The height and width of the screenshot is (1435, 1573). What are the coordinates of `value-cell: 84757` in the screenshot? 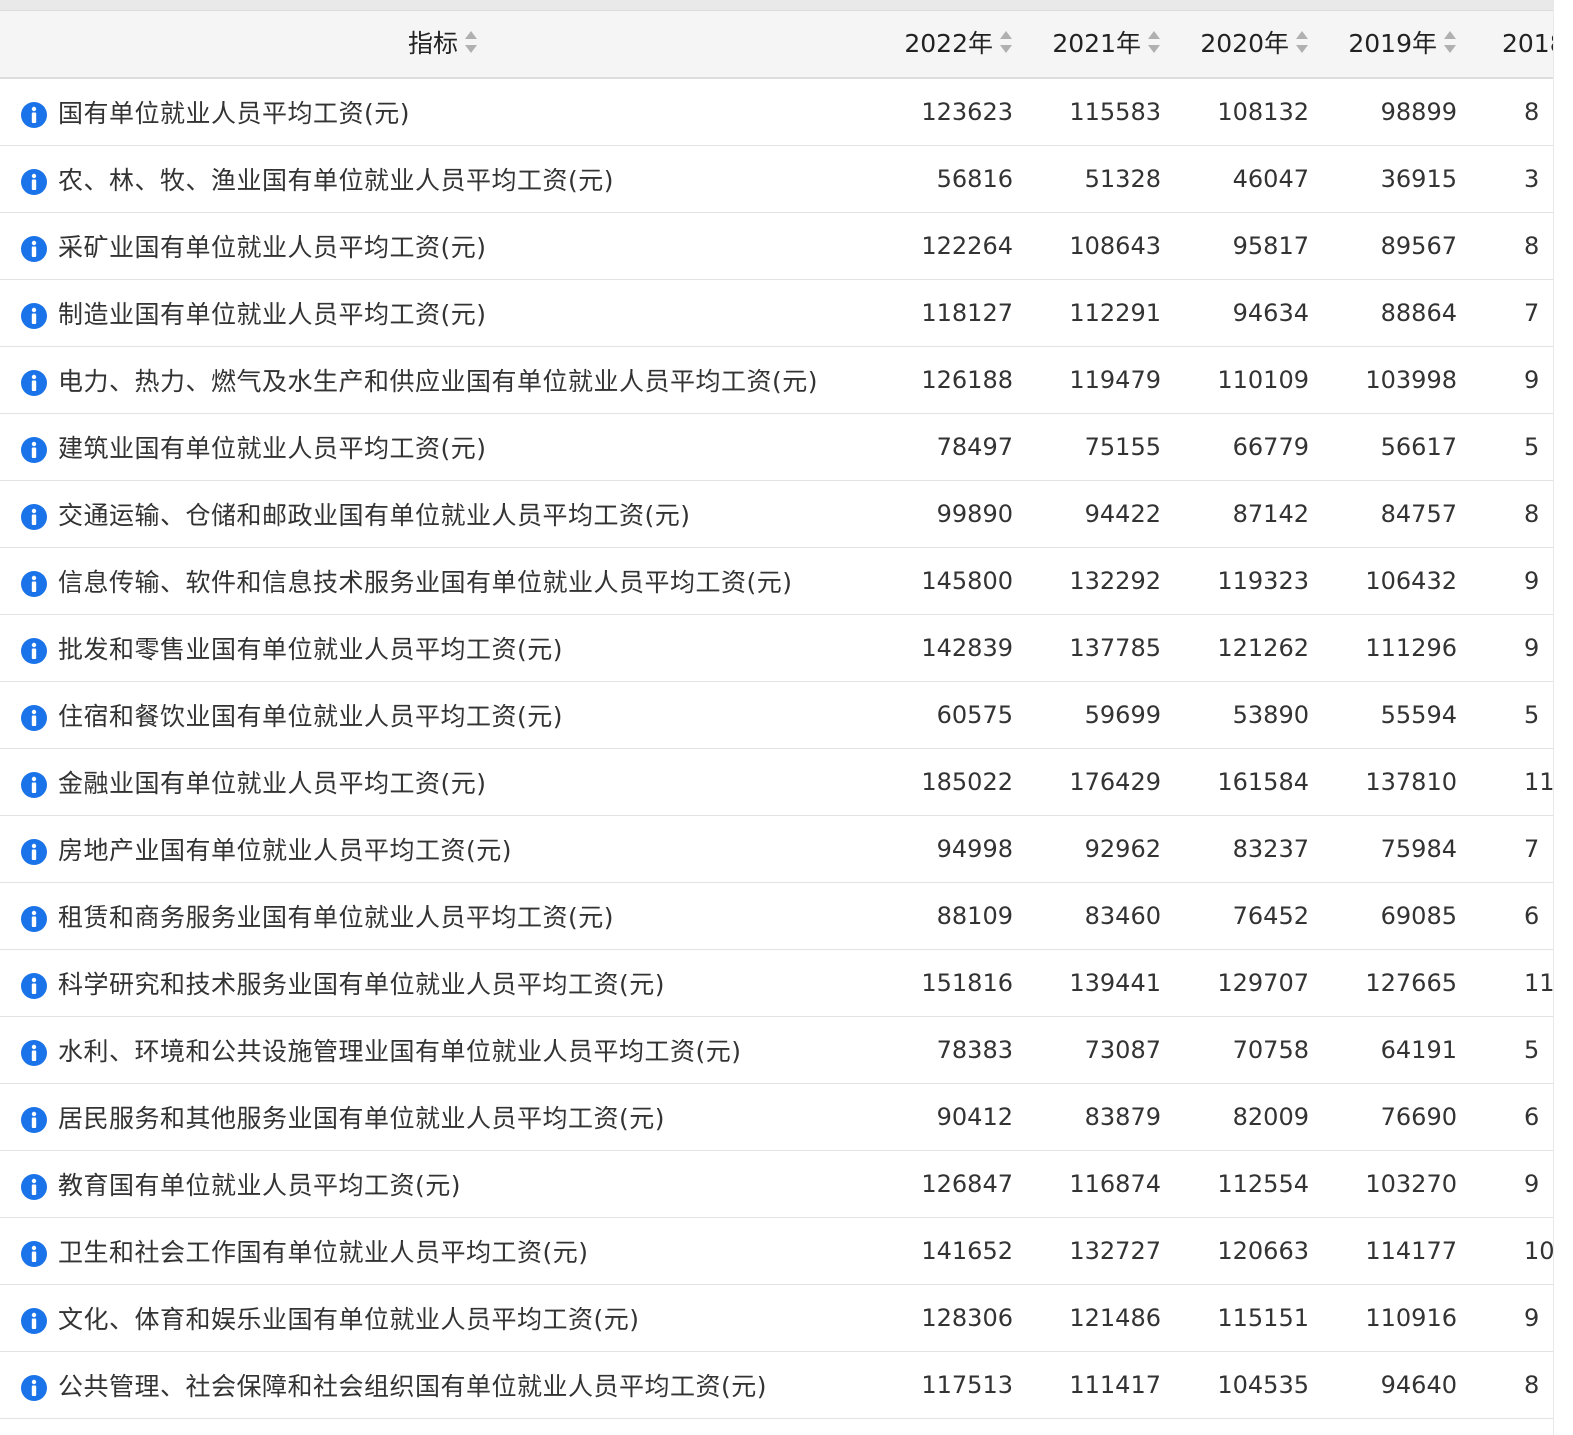 It's located at (1418, 514).